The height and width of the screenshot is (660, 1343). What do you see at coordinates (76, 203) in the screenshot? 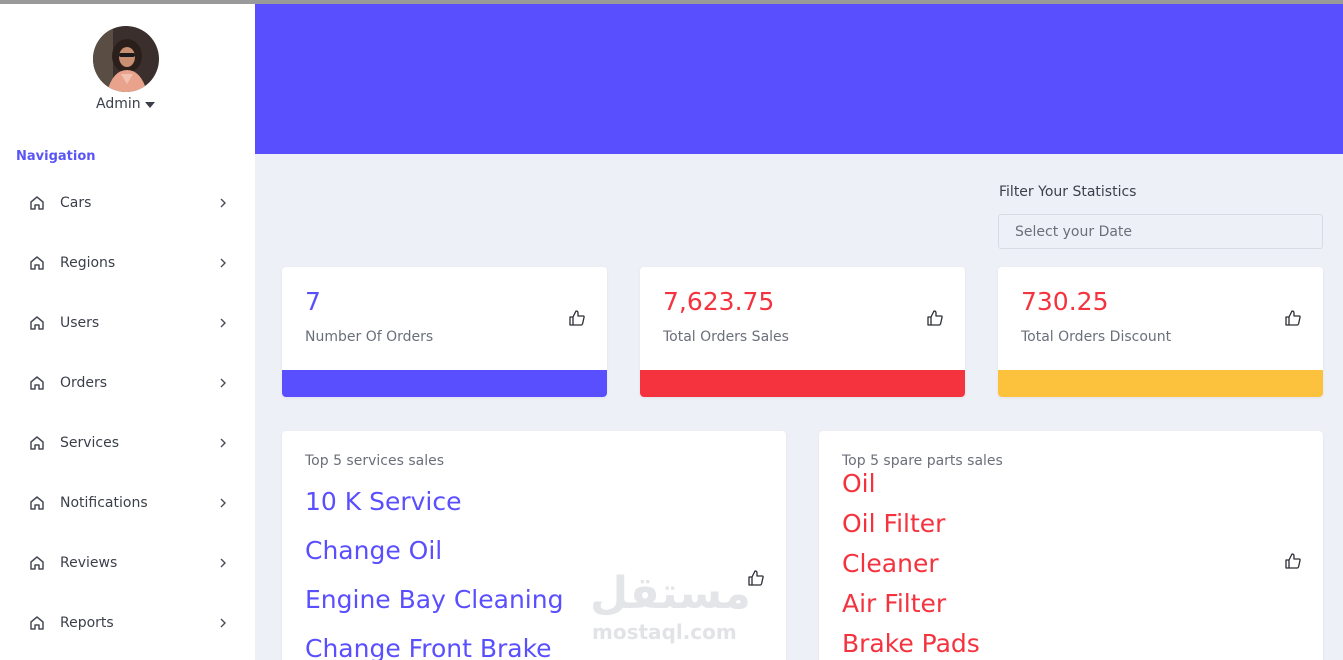
I see `sidebar-item-label: Cars` at bounding box center [76, 203].